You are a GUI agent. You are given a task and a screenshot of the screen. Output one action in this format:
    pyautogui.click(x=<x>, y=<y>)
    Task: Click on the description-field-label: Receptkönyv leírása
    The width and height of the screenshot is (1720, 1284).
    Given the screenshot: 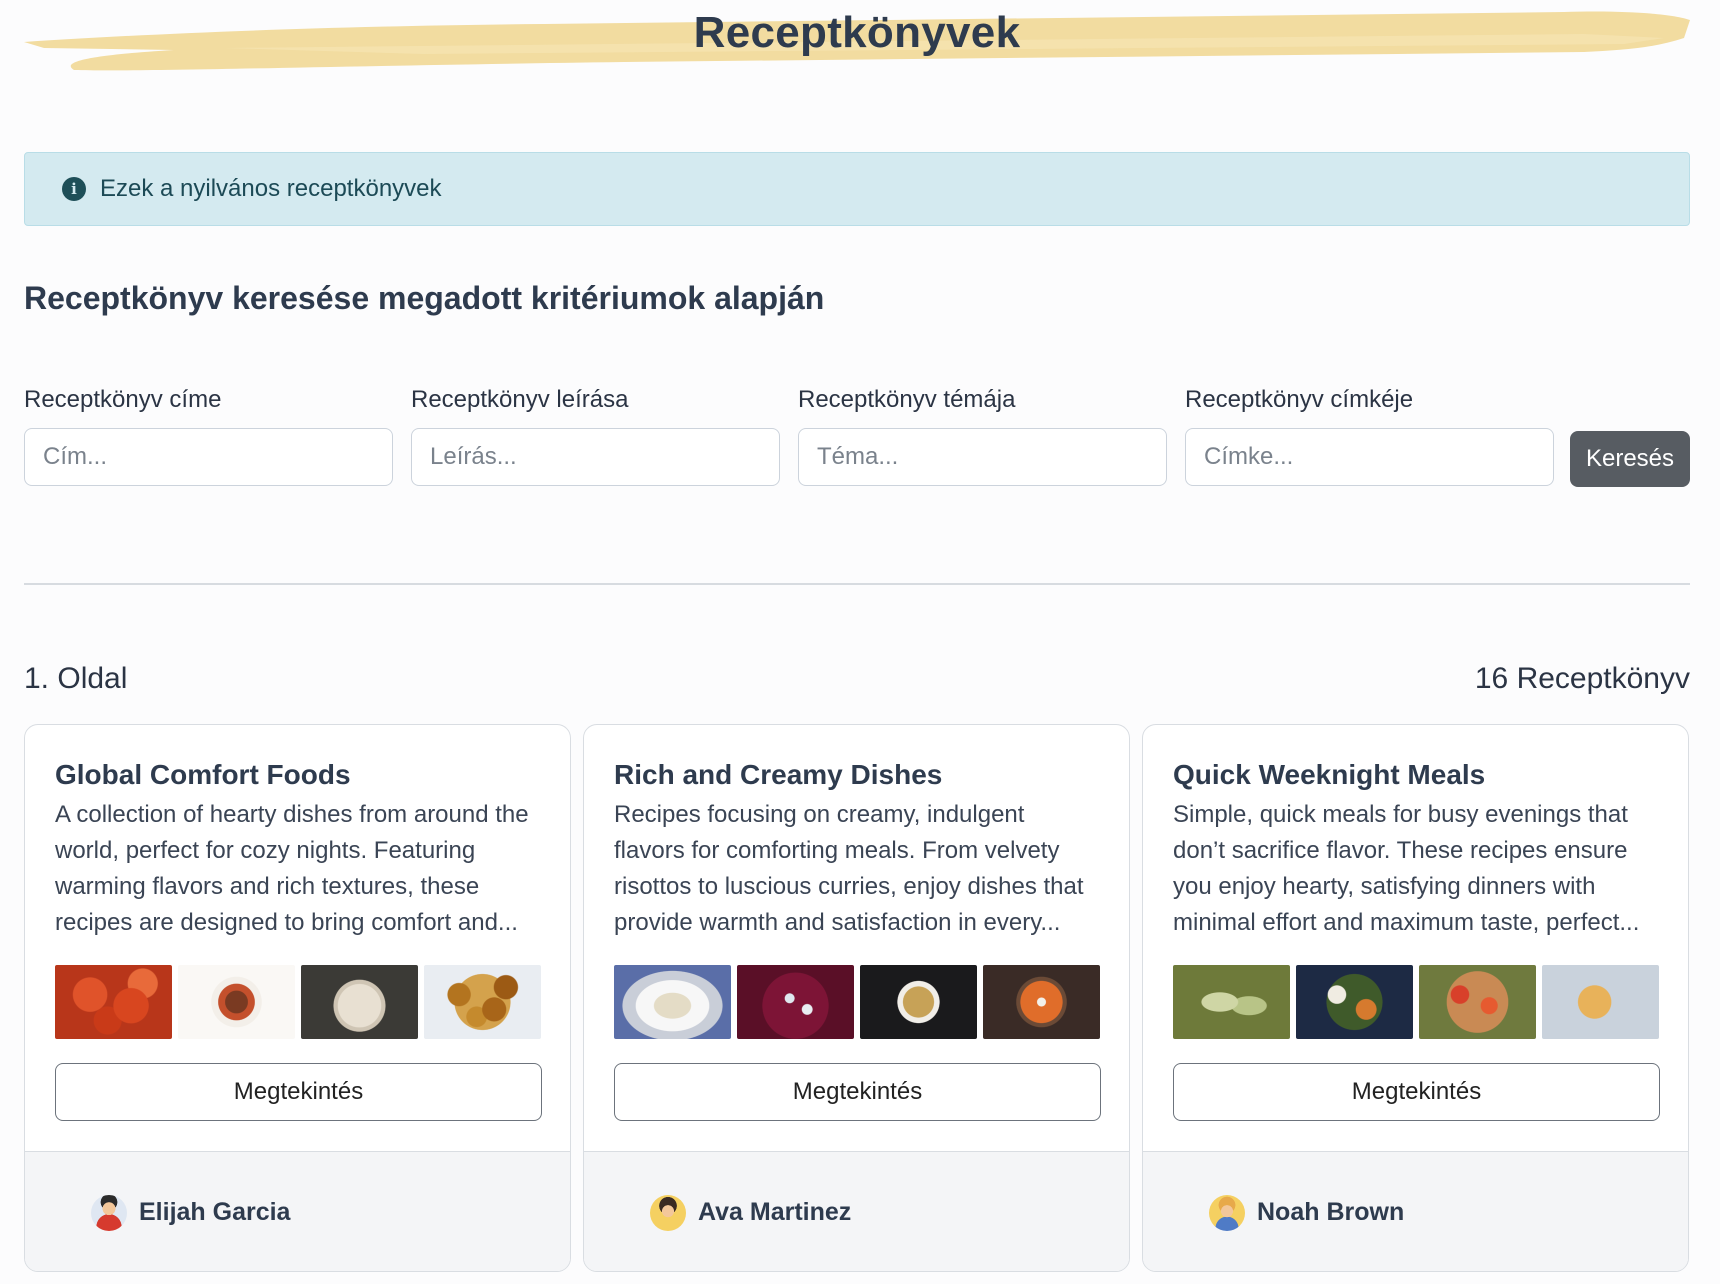 What is the action you would take?
    pyautogui.click(x=520, y=399)
    